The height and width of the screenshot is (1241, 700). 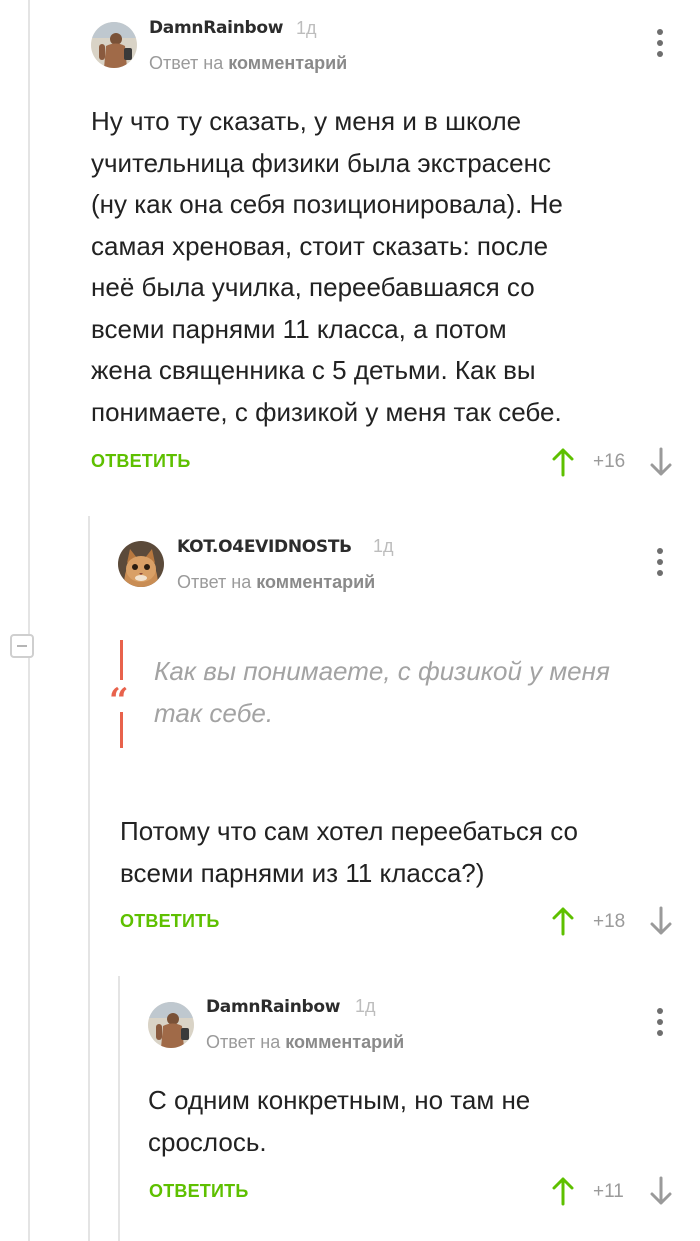 What do you see at coordinates (171, 1025) in the screenshot?
I see `avatar` at bounding box center [171, 1025].